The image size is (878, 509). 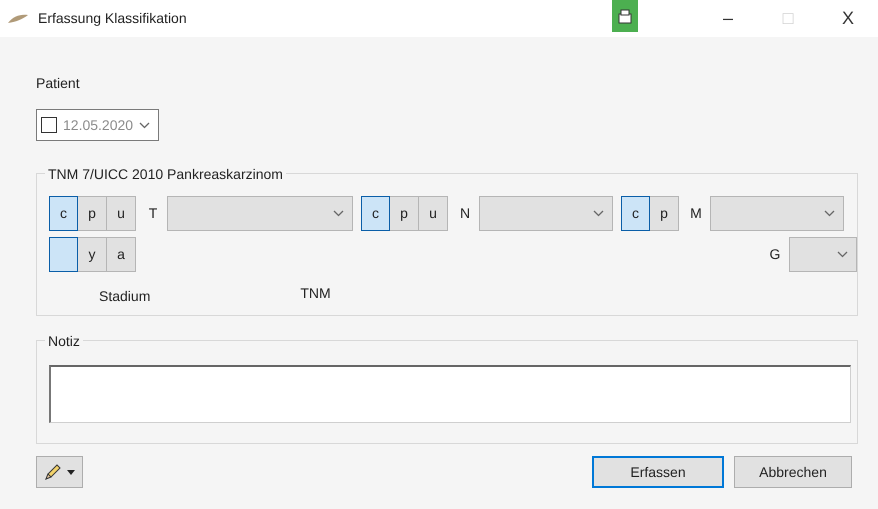 What do you see at coordinates (315, 293) in the screenshot?
I see `tnm-label: TNM` at bounding box center [315, 293].